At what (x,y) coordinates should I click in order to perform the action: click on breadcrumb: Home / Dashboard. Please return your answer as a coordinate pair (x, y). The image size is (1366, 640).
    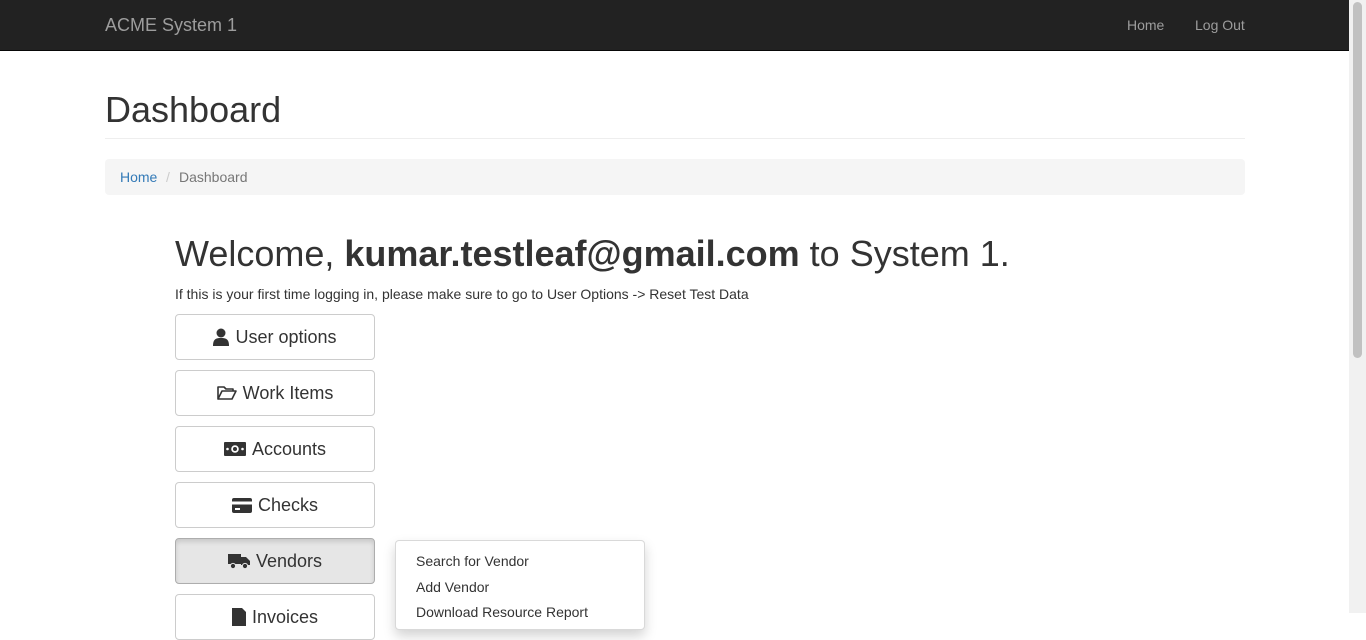
    Looking at the image, I should click on (675, 177).